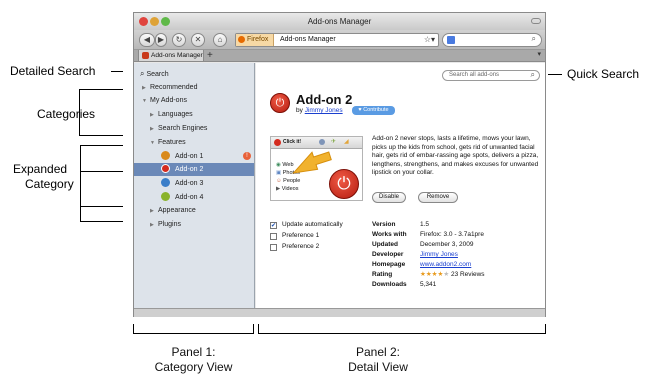 The height and width of the screenshot is (383, 656). Describe the element at coordinates (171, 114) in the screenshot. I see `sidebar-item-languages: ▶ Languages` at that location.